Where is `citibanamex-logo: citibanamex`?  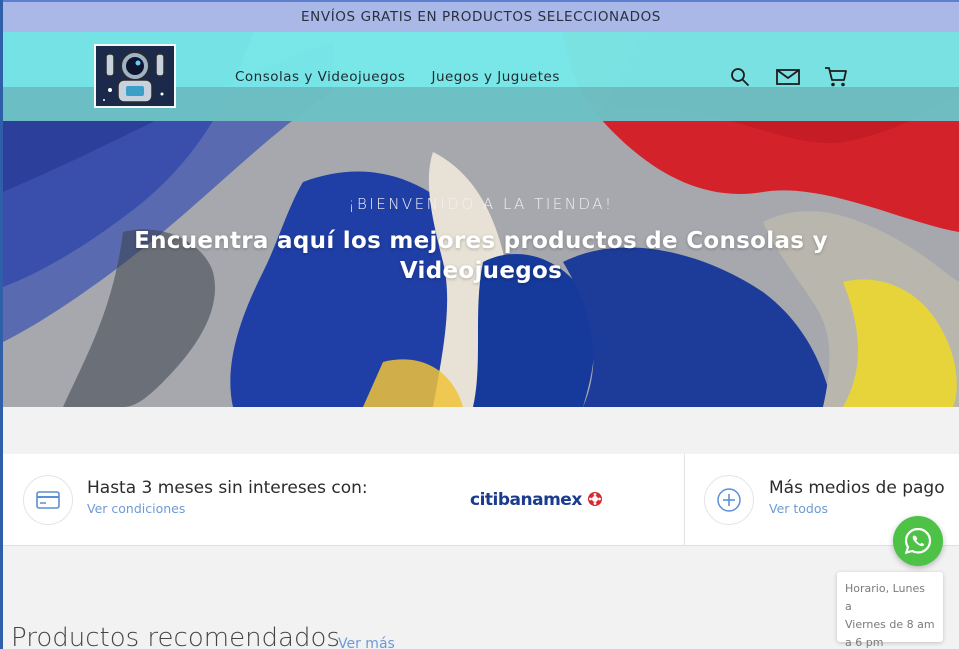
citibanamex-logo: citibanamex is located at coordinates (536, 500).